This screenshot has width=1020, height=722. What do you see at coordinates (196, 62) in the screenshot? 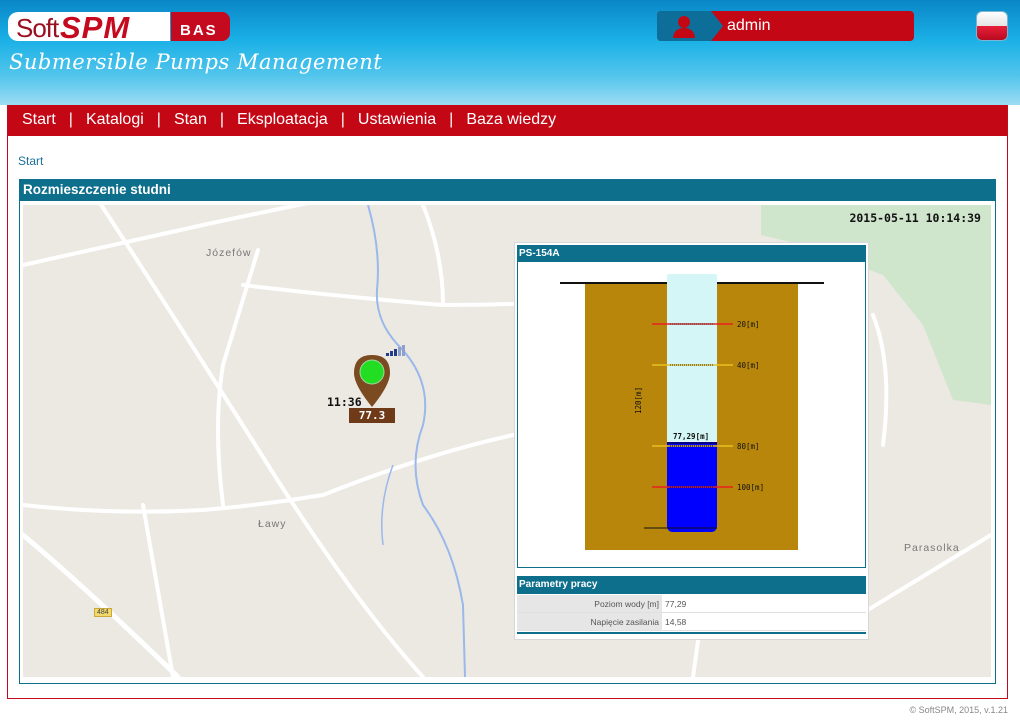
I see `app-tagline: Submersible Pumps Management` at bounding box center [196, 62].